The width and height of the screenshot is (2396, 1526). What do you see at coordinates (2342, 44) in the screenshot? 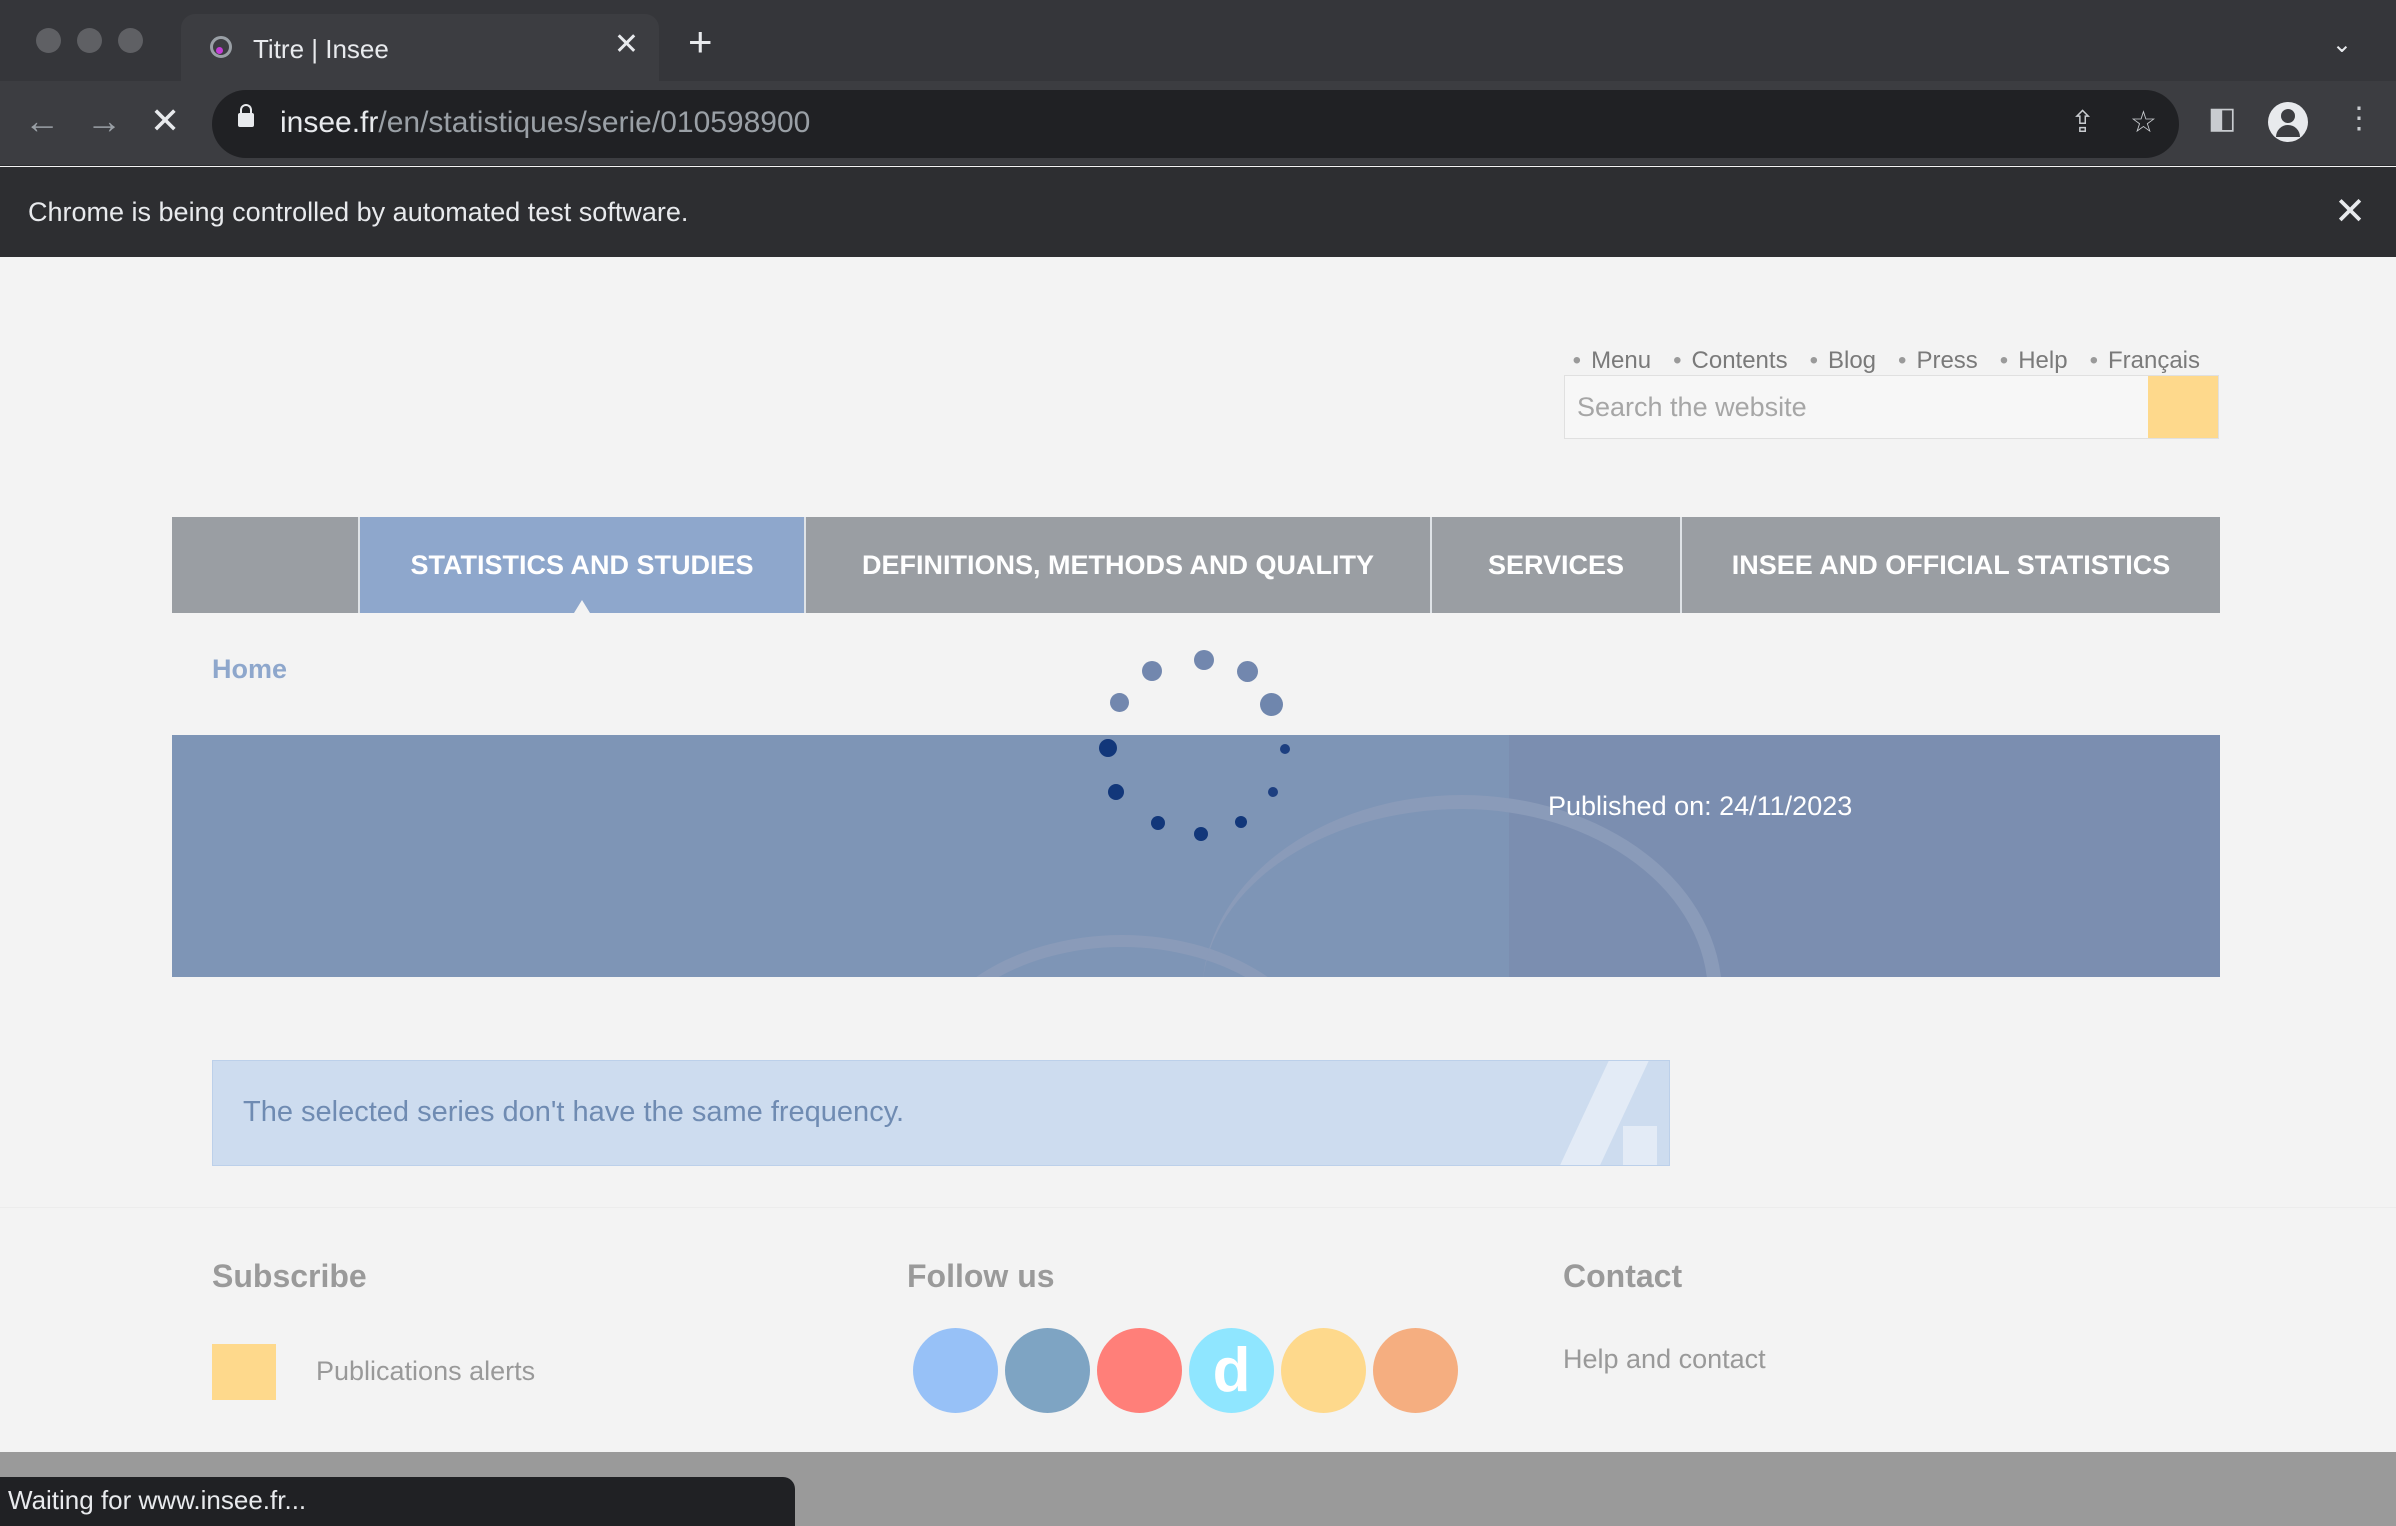
I see `tab-search-chevron-icon: ⌄` at bounding box center [2342, 44].